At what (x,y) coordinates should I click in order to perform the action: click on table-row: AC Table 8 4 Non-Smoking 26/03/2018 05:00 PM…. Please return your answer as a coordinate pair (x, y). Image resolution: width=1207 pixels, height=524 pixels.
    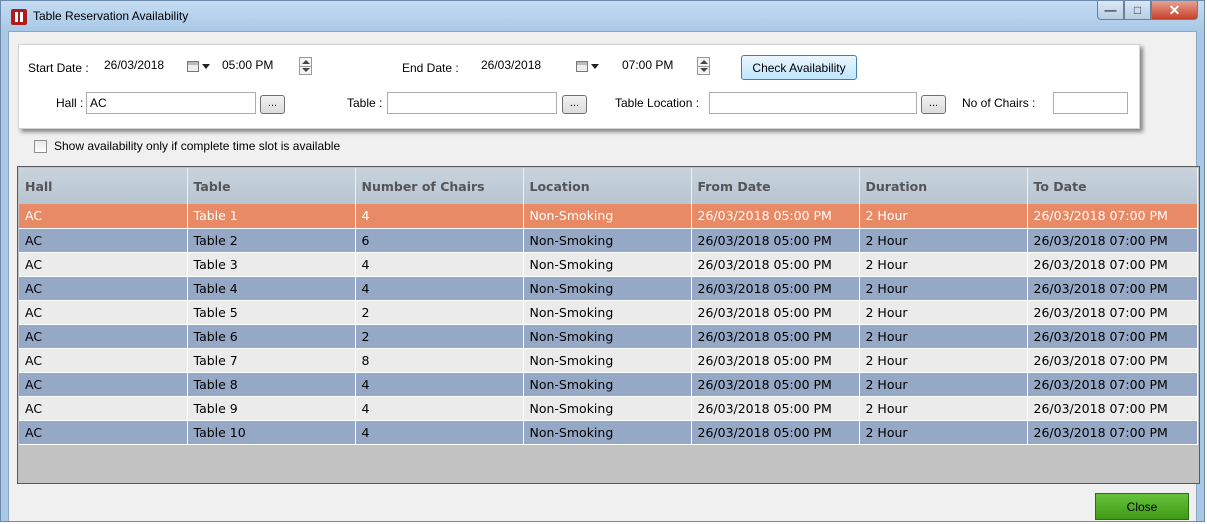
    Looking at the image, I should click on (608, 384).